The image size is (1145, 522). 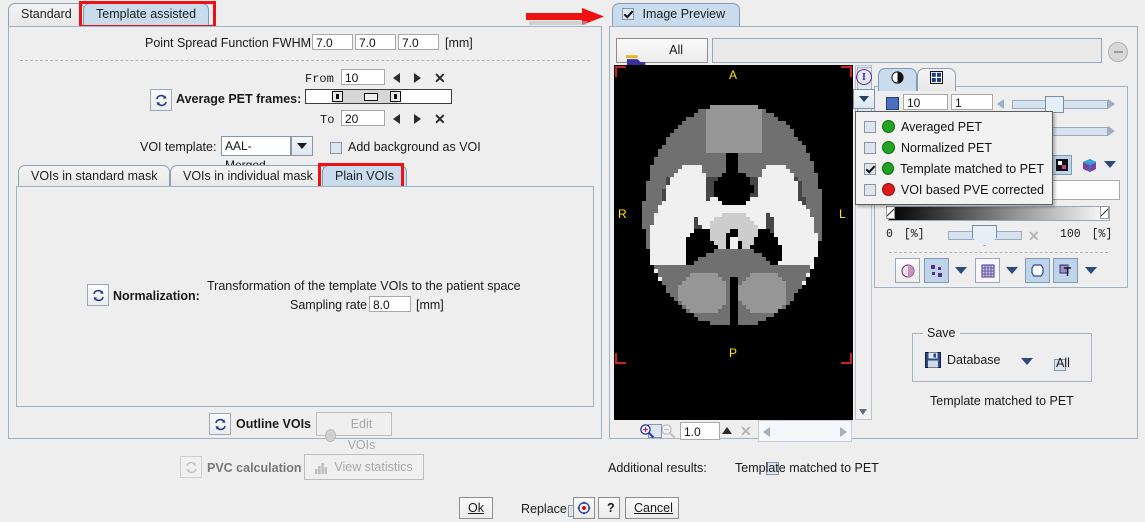 I want to click on frames-from-prev-arrow, so click(x=396, y=78).